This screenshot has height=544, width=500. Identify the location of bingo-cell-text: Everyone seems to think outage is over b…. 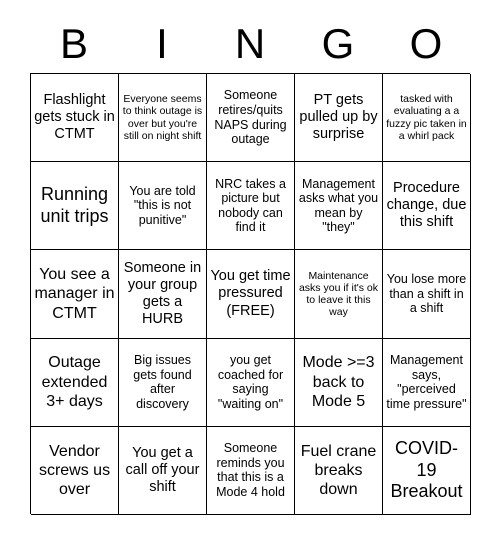
(162, 117).